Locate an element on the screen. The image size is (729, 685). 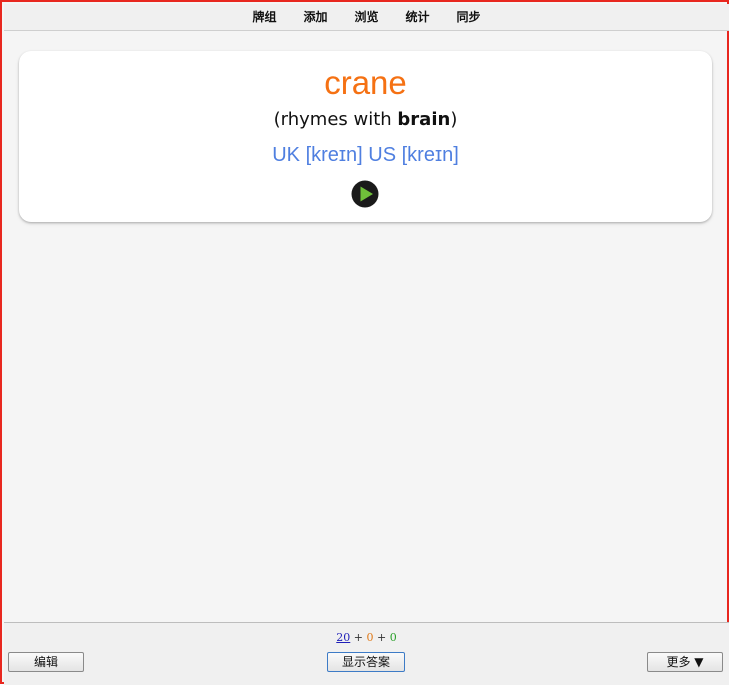
bottom-bar: 20 + 0 + 0 编辑 显示答案 更多 ▼ is located at coordinates (366, 653).